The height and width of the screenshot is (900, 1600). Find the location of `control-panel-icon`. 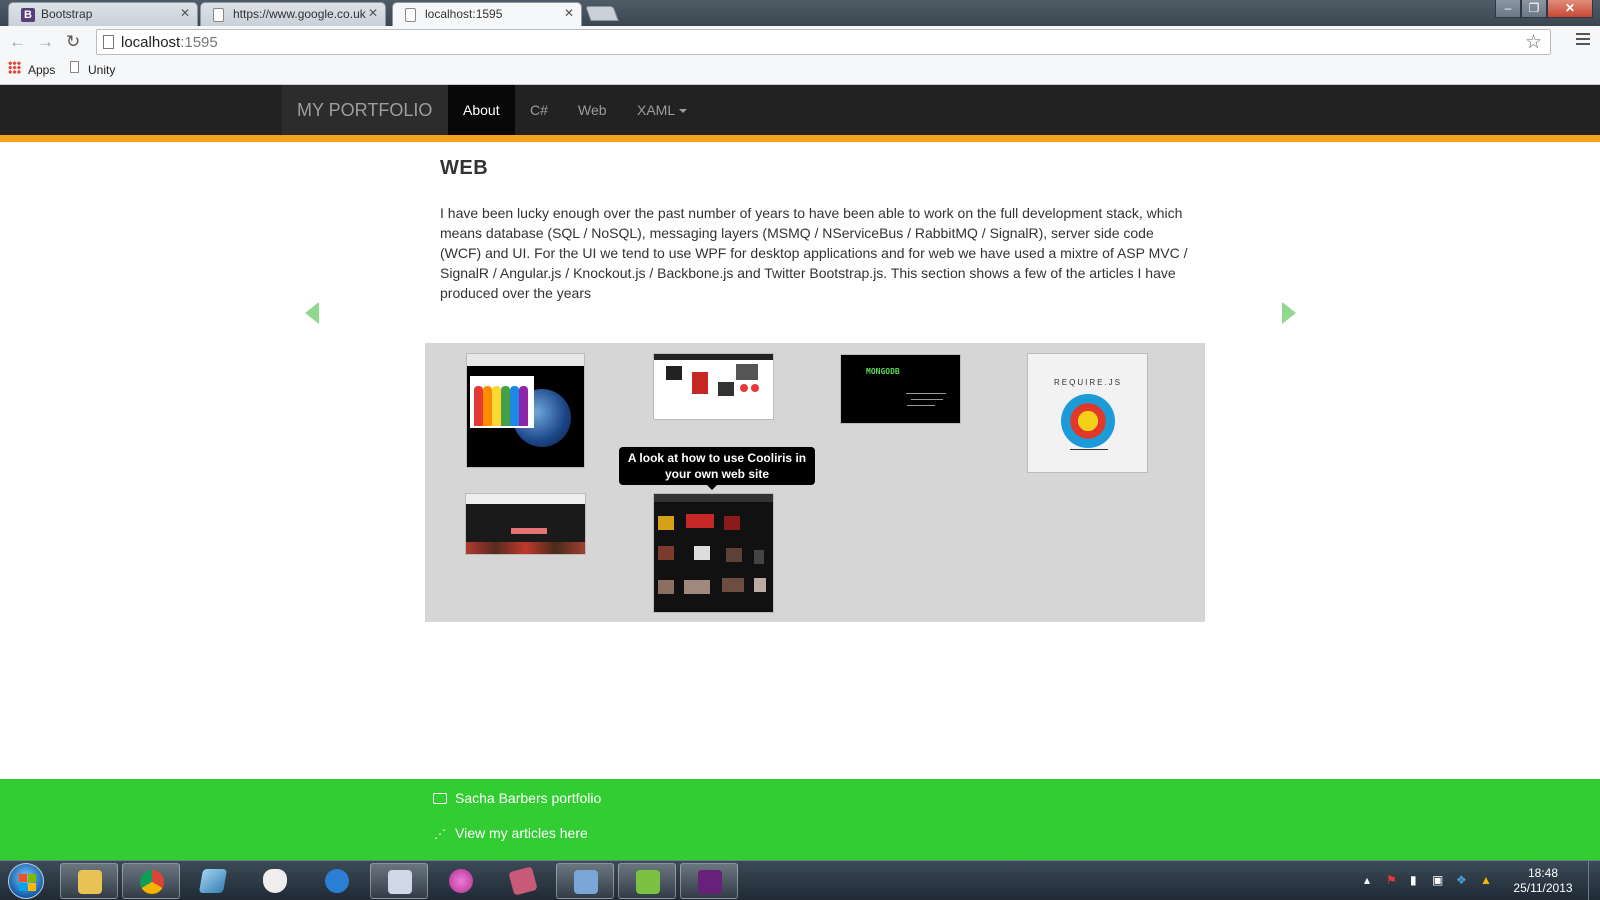

control-panel-icon is located at coordinates (586, 882).